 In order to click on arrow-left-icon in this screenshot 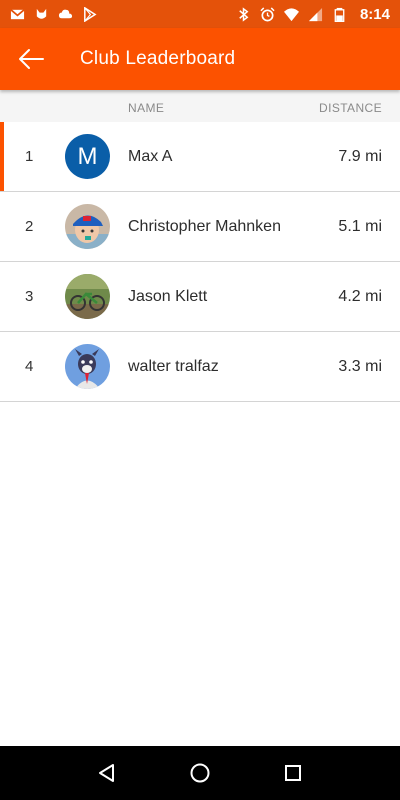, I will do `click(31, 59)`.